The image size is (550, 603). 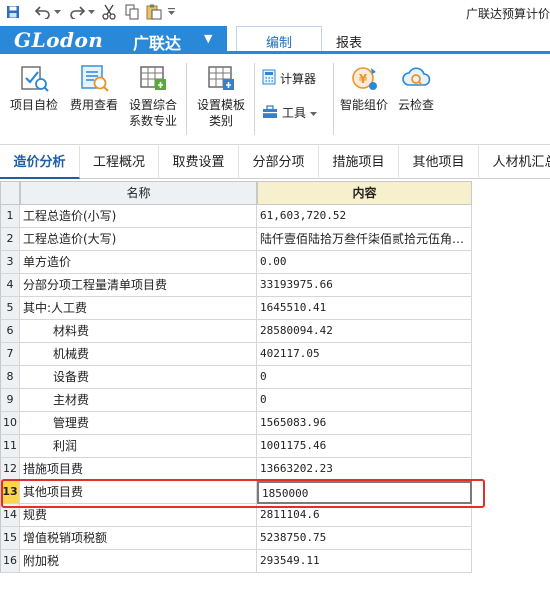 I want to click on column-header-name: 名称, so click(x=138, y=193).